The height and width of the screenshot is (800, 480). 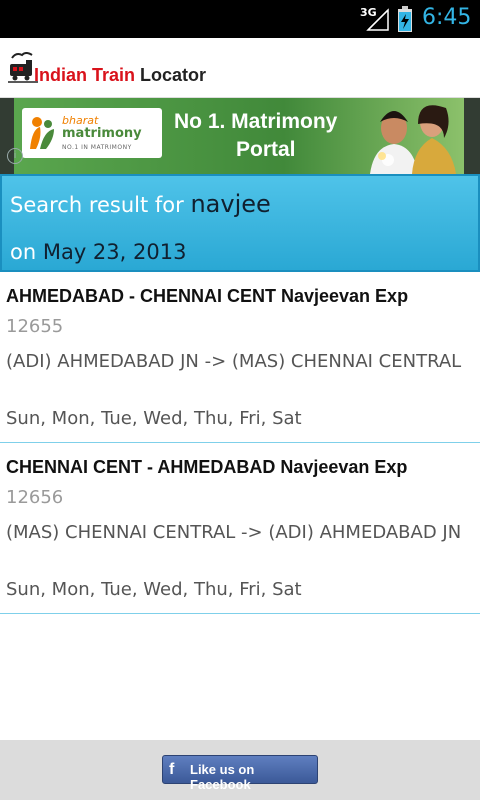 What do you see at coordinates (240, 68) in the screenshot?
I see `app-header: Indian Train Locator` at bounding box center [240, 68].